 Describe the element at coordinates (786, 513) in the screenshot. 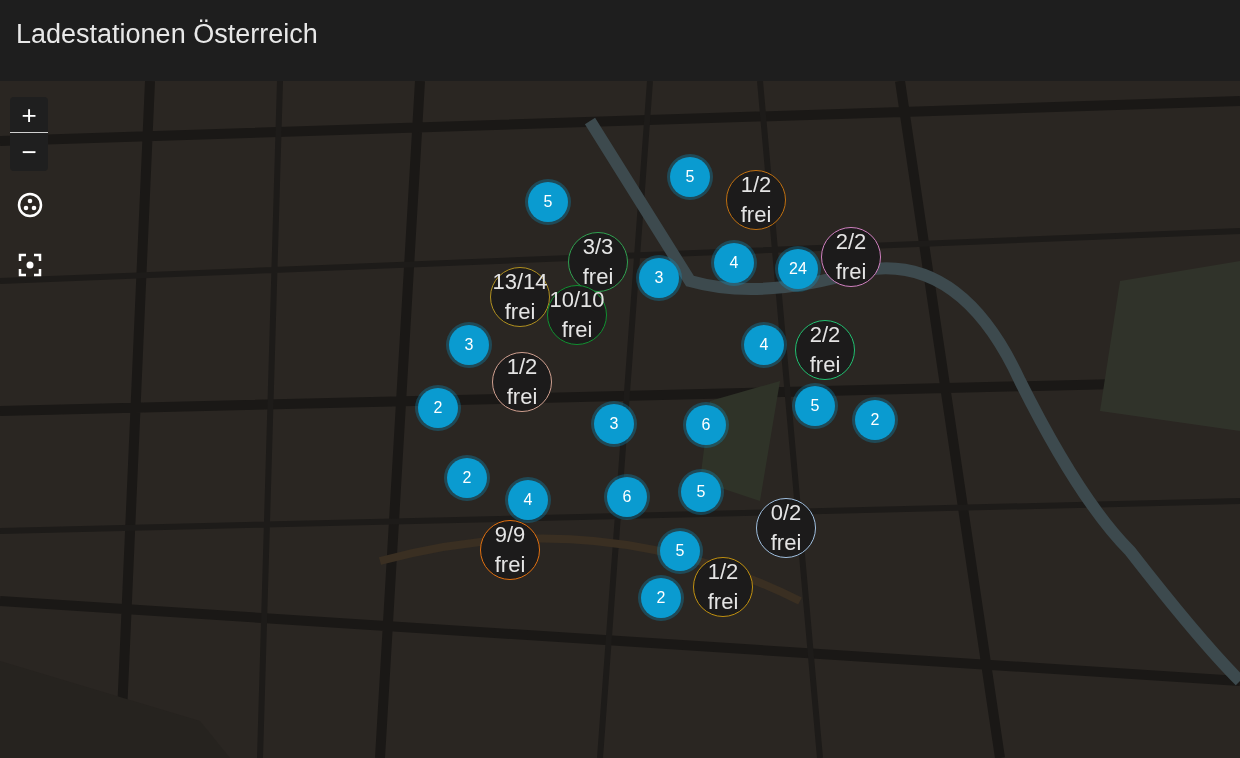

I see `occupancy-count: 0/2` at that location.